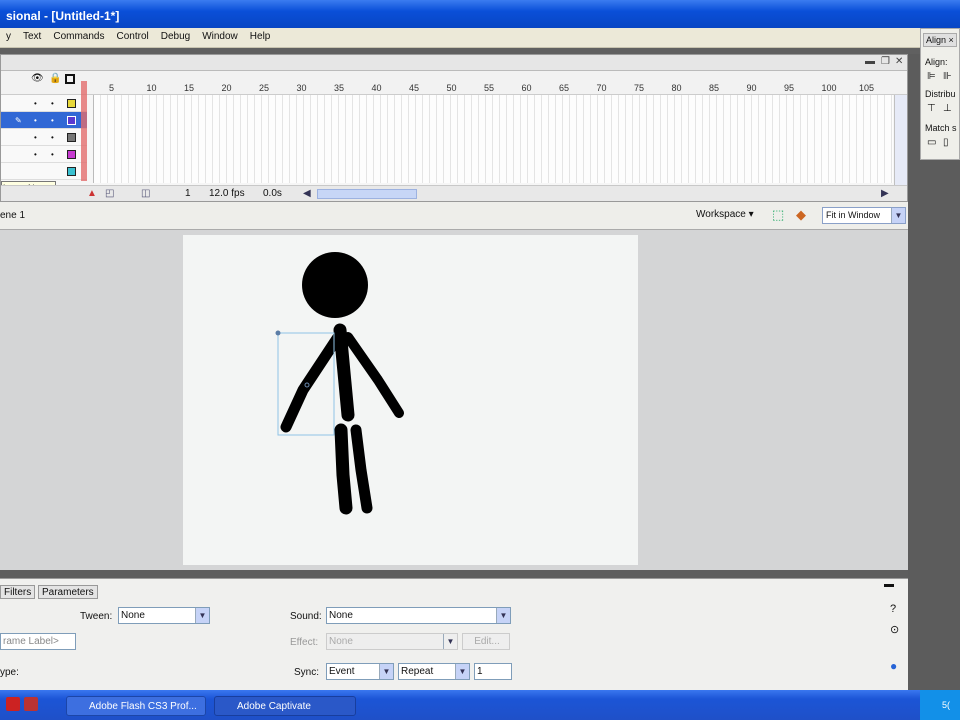 This screenshot has height=720, width=960. Describe the element at coordinates (68, 592) in the screenshot. I see `tab-parameters: Parameters` at that location.